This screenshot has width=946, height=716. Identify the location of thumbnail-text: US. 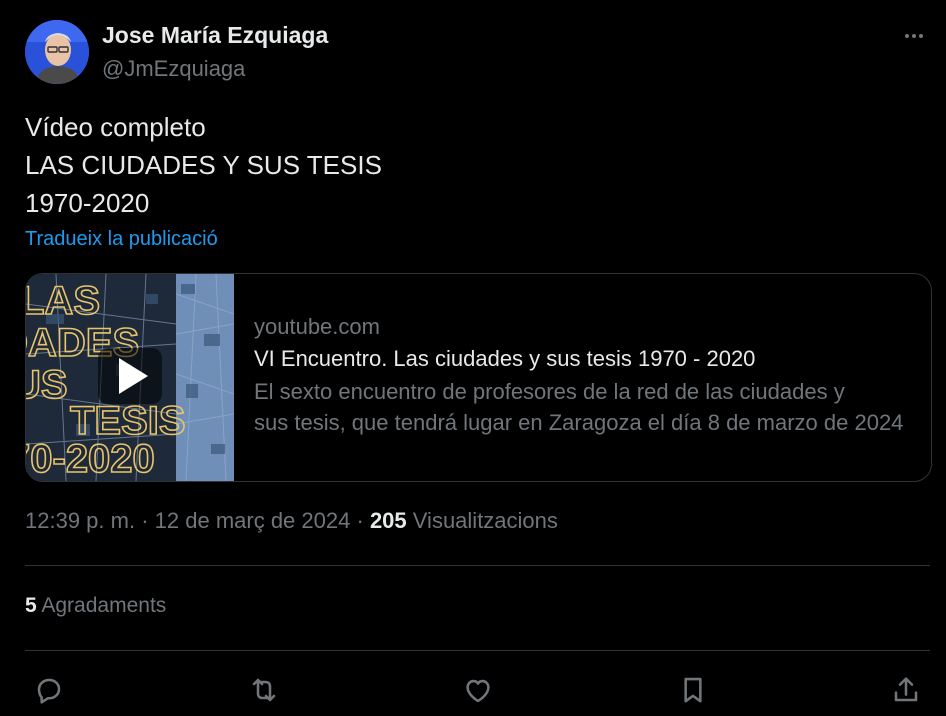
(47, 385).